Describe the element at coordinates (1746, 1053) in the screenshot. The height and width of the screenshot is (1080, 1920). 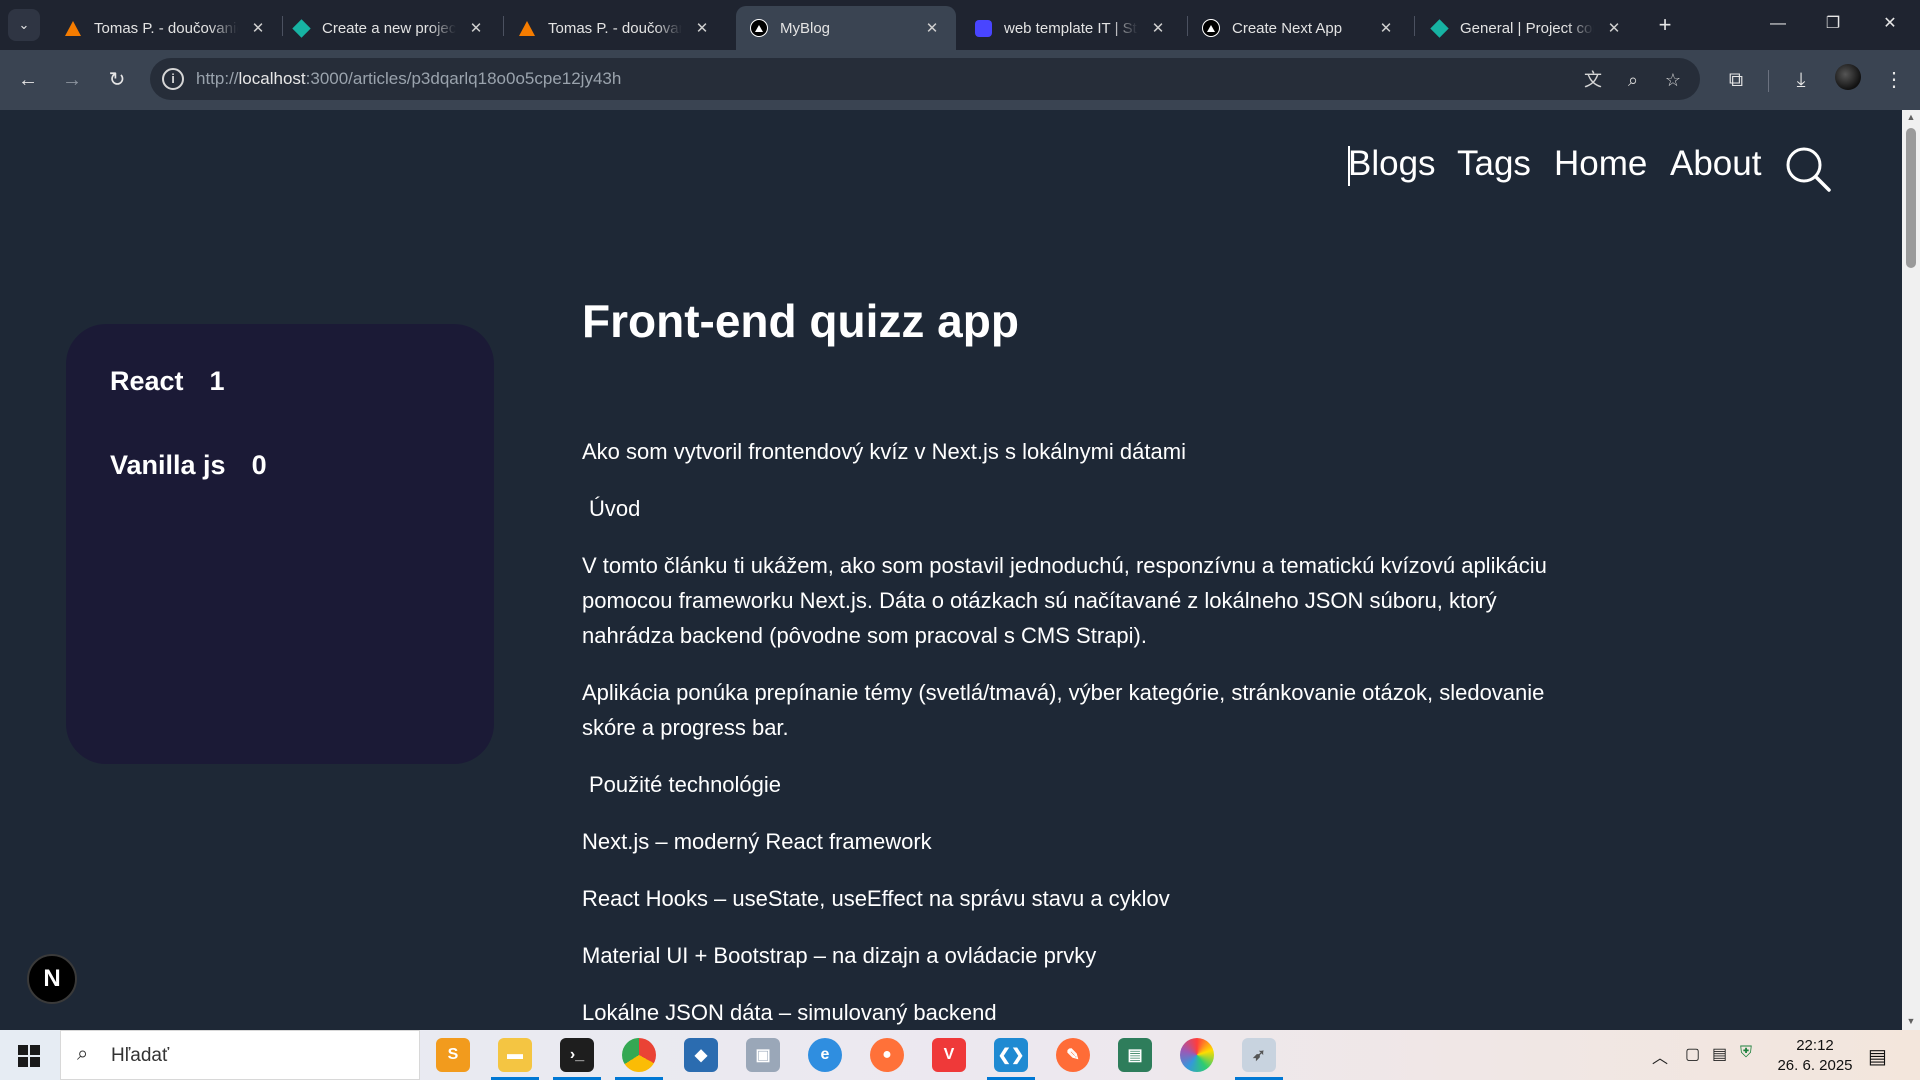
I see `tray-shield-icon: ⛨` at that location.